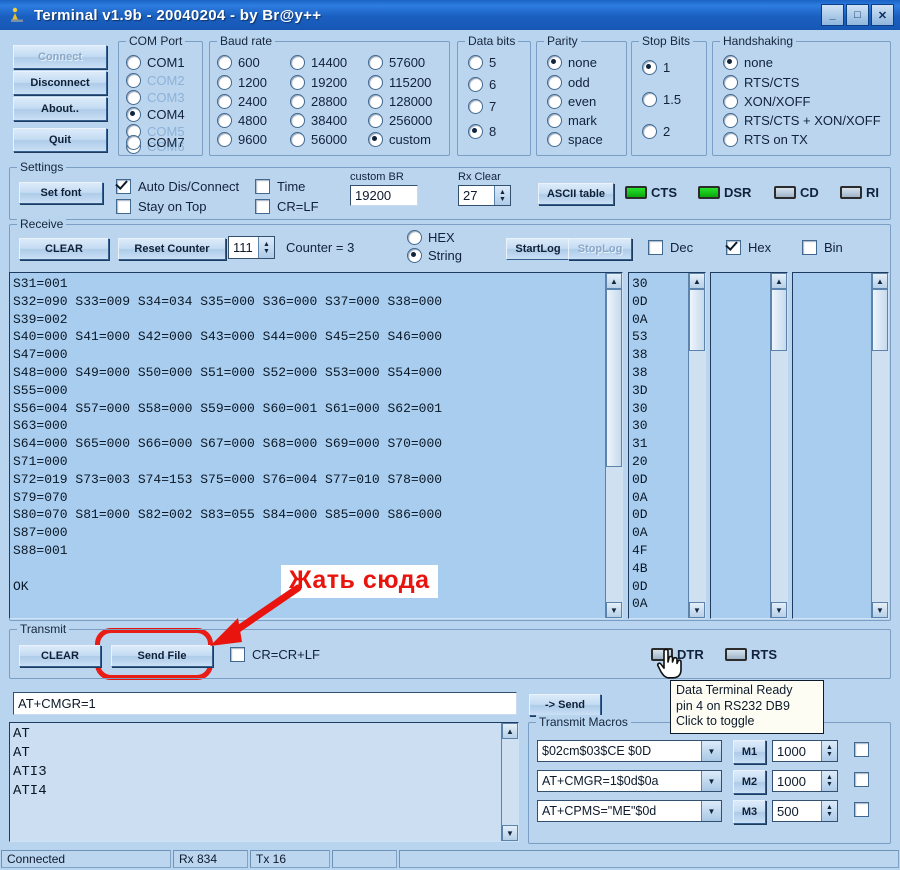 Image resolution: width=900 pixels, height=870 pixels. I want to click on radio-stopbits-1-5: 1.5, so click(661, 99).